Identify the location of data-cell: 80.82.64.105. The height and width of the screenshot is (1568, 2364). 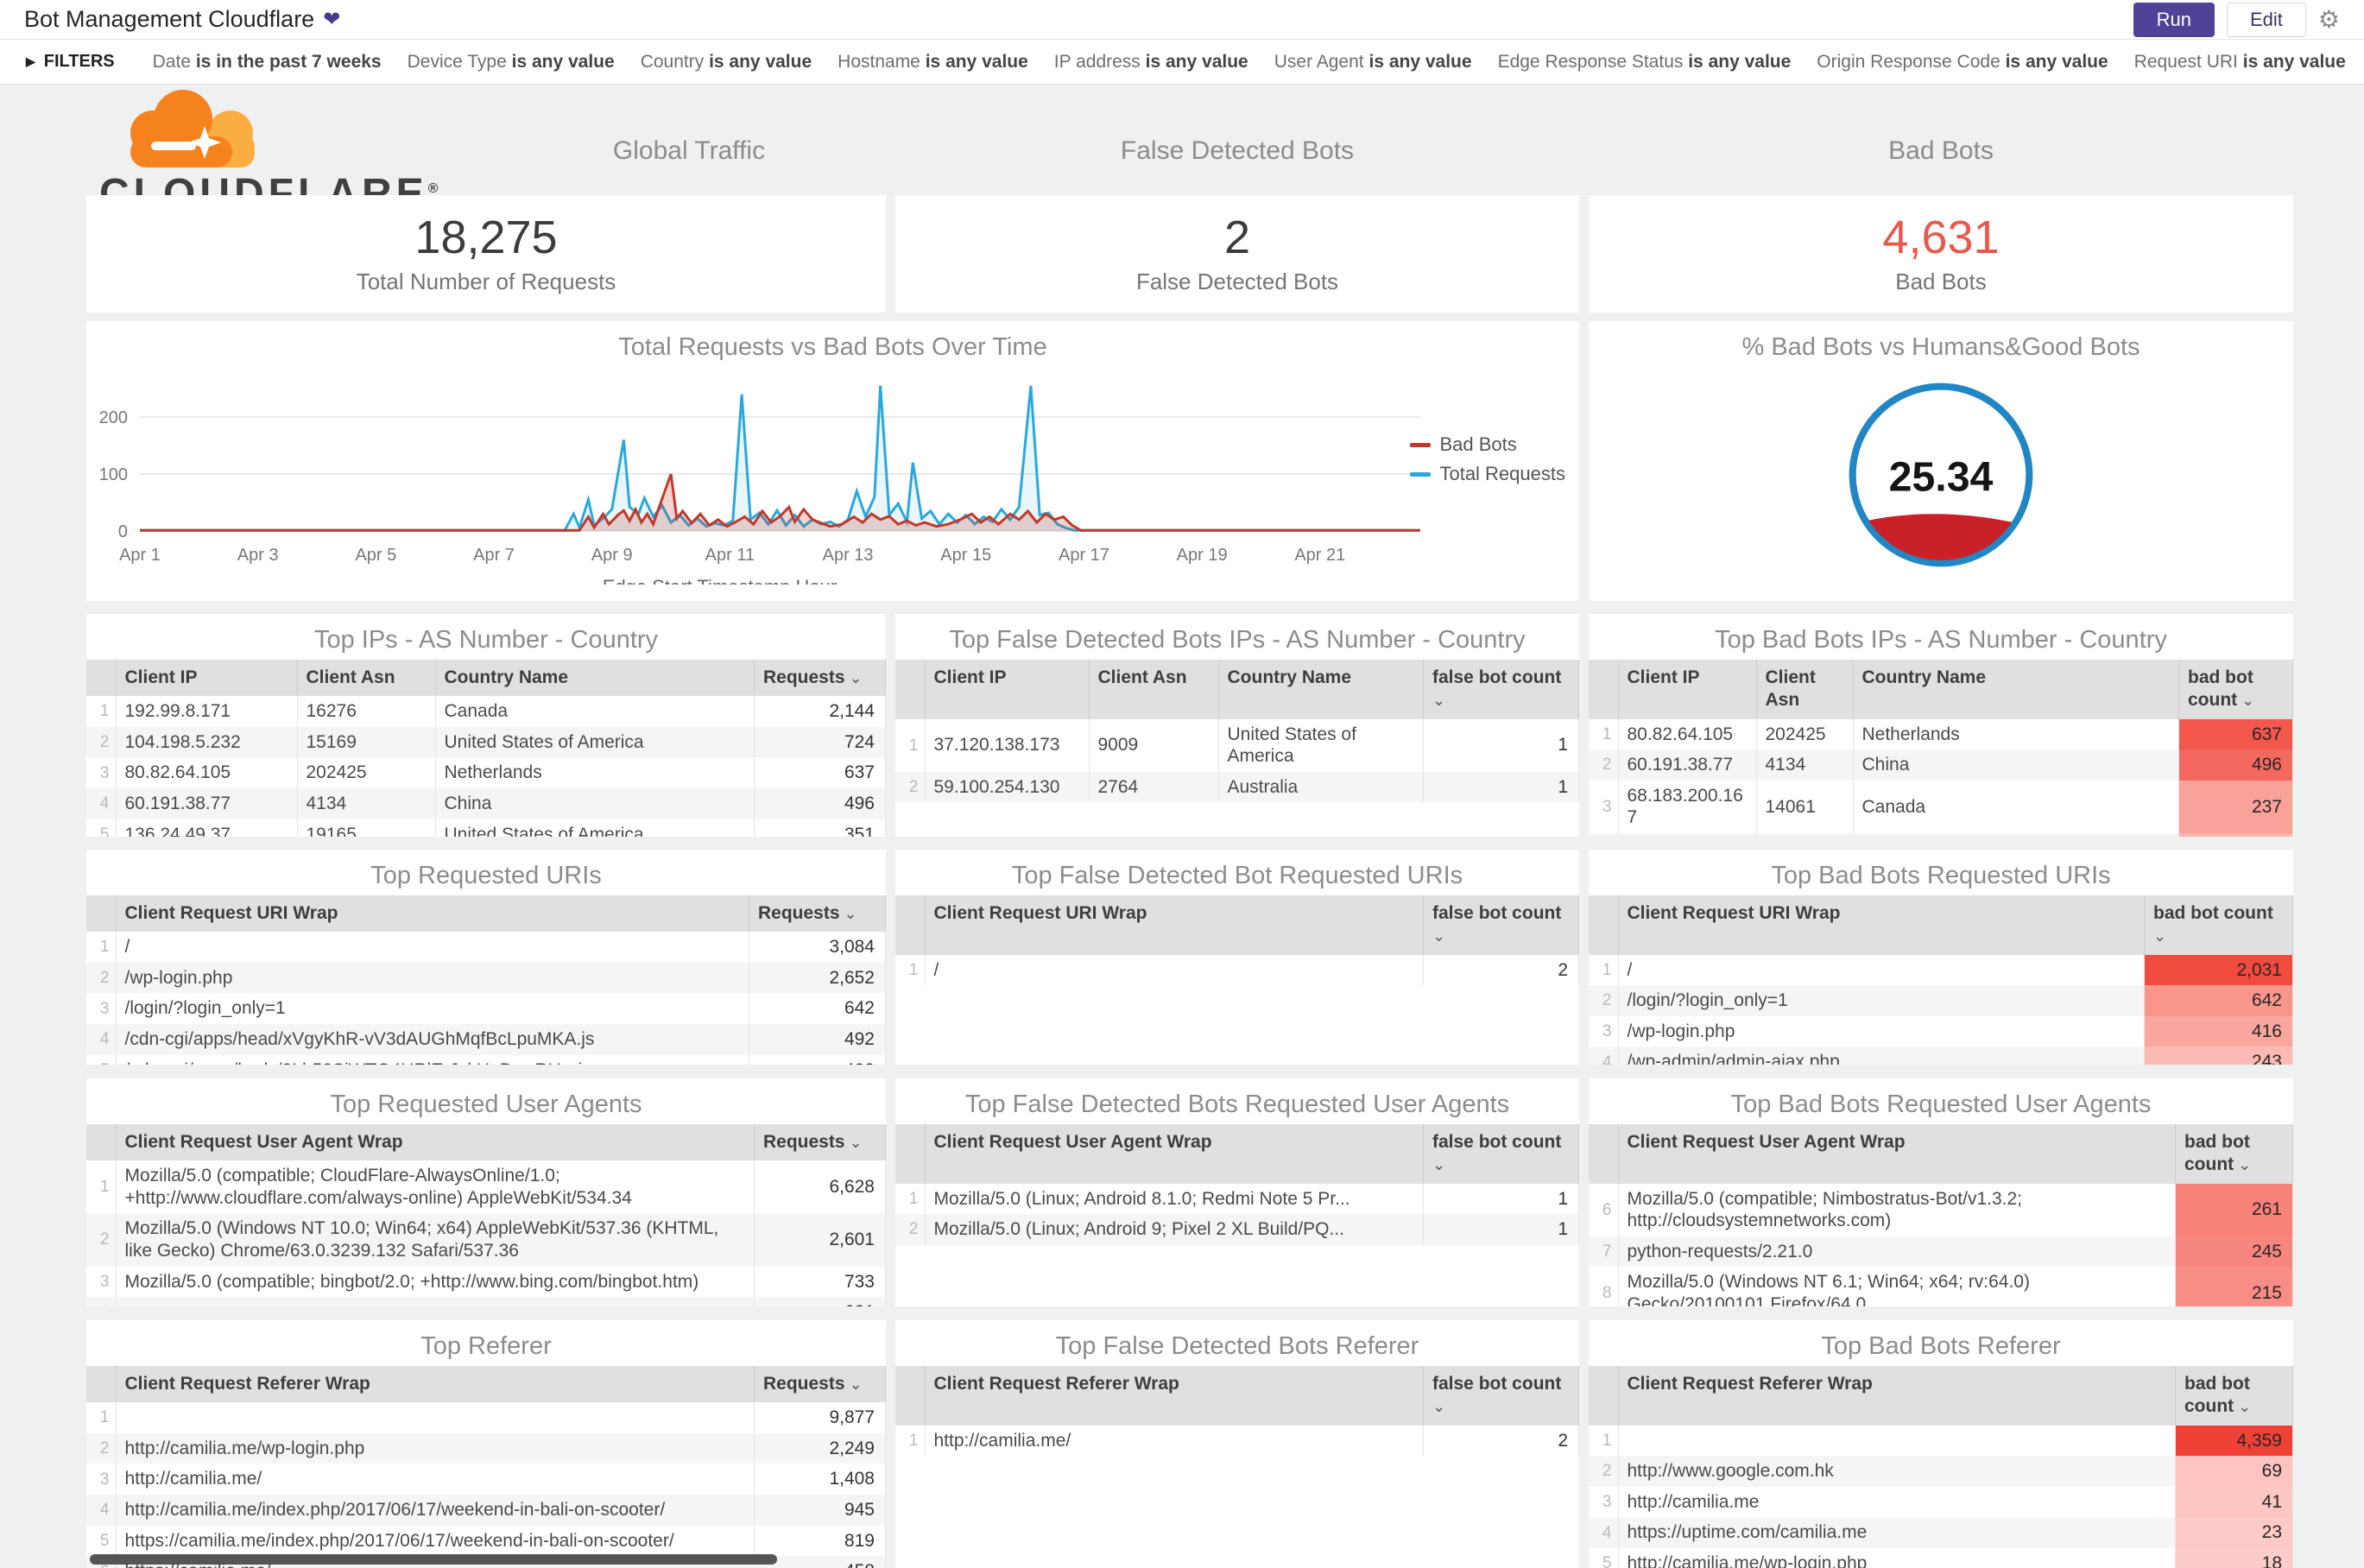
(1687, 734).